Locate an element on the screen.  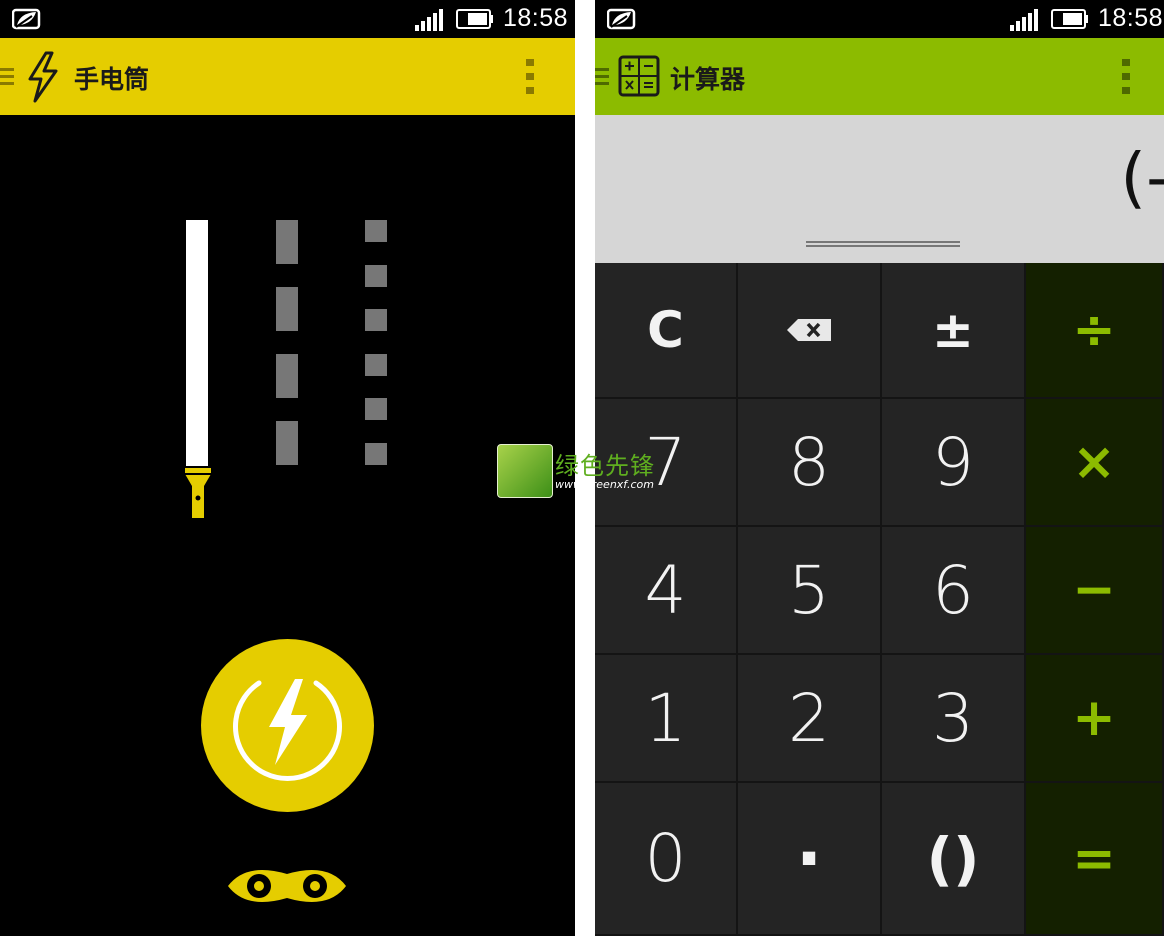
multiply-button: × is located at coordinates (1095, 463).